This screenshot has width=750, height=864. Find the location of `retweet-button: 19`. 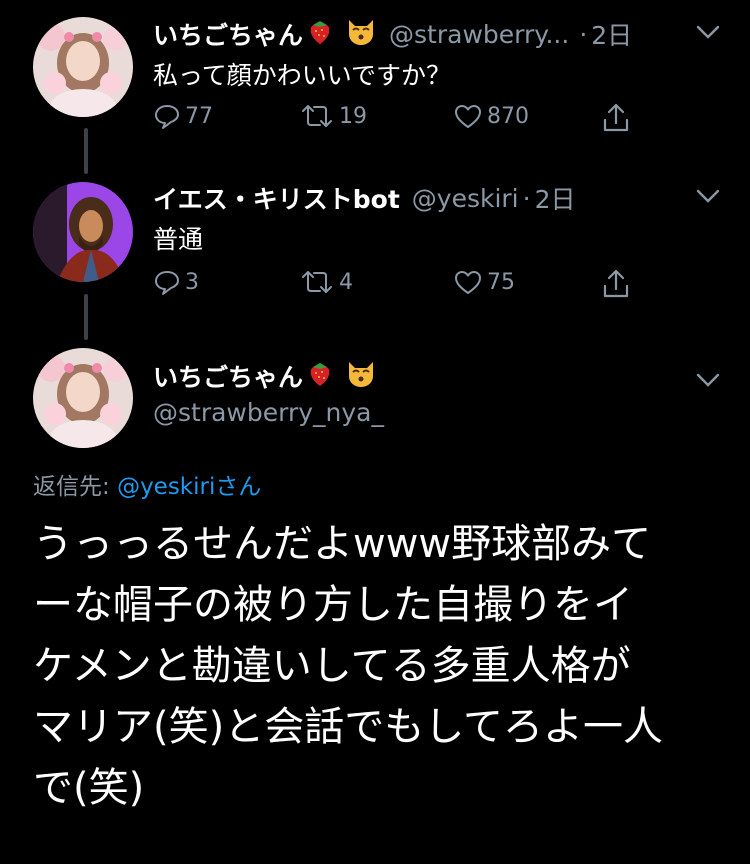

retweet-button: 19 is located at coordinates (333, 116).